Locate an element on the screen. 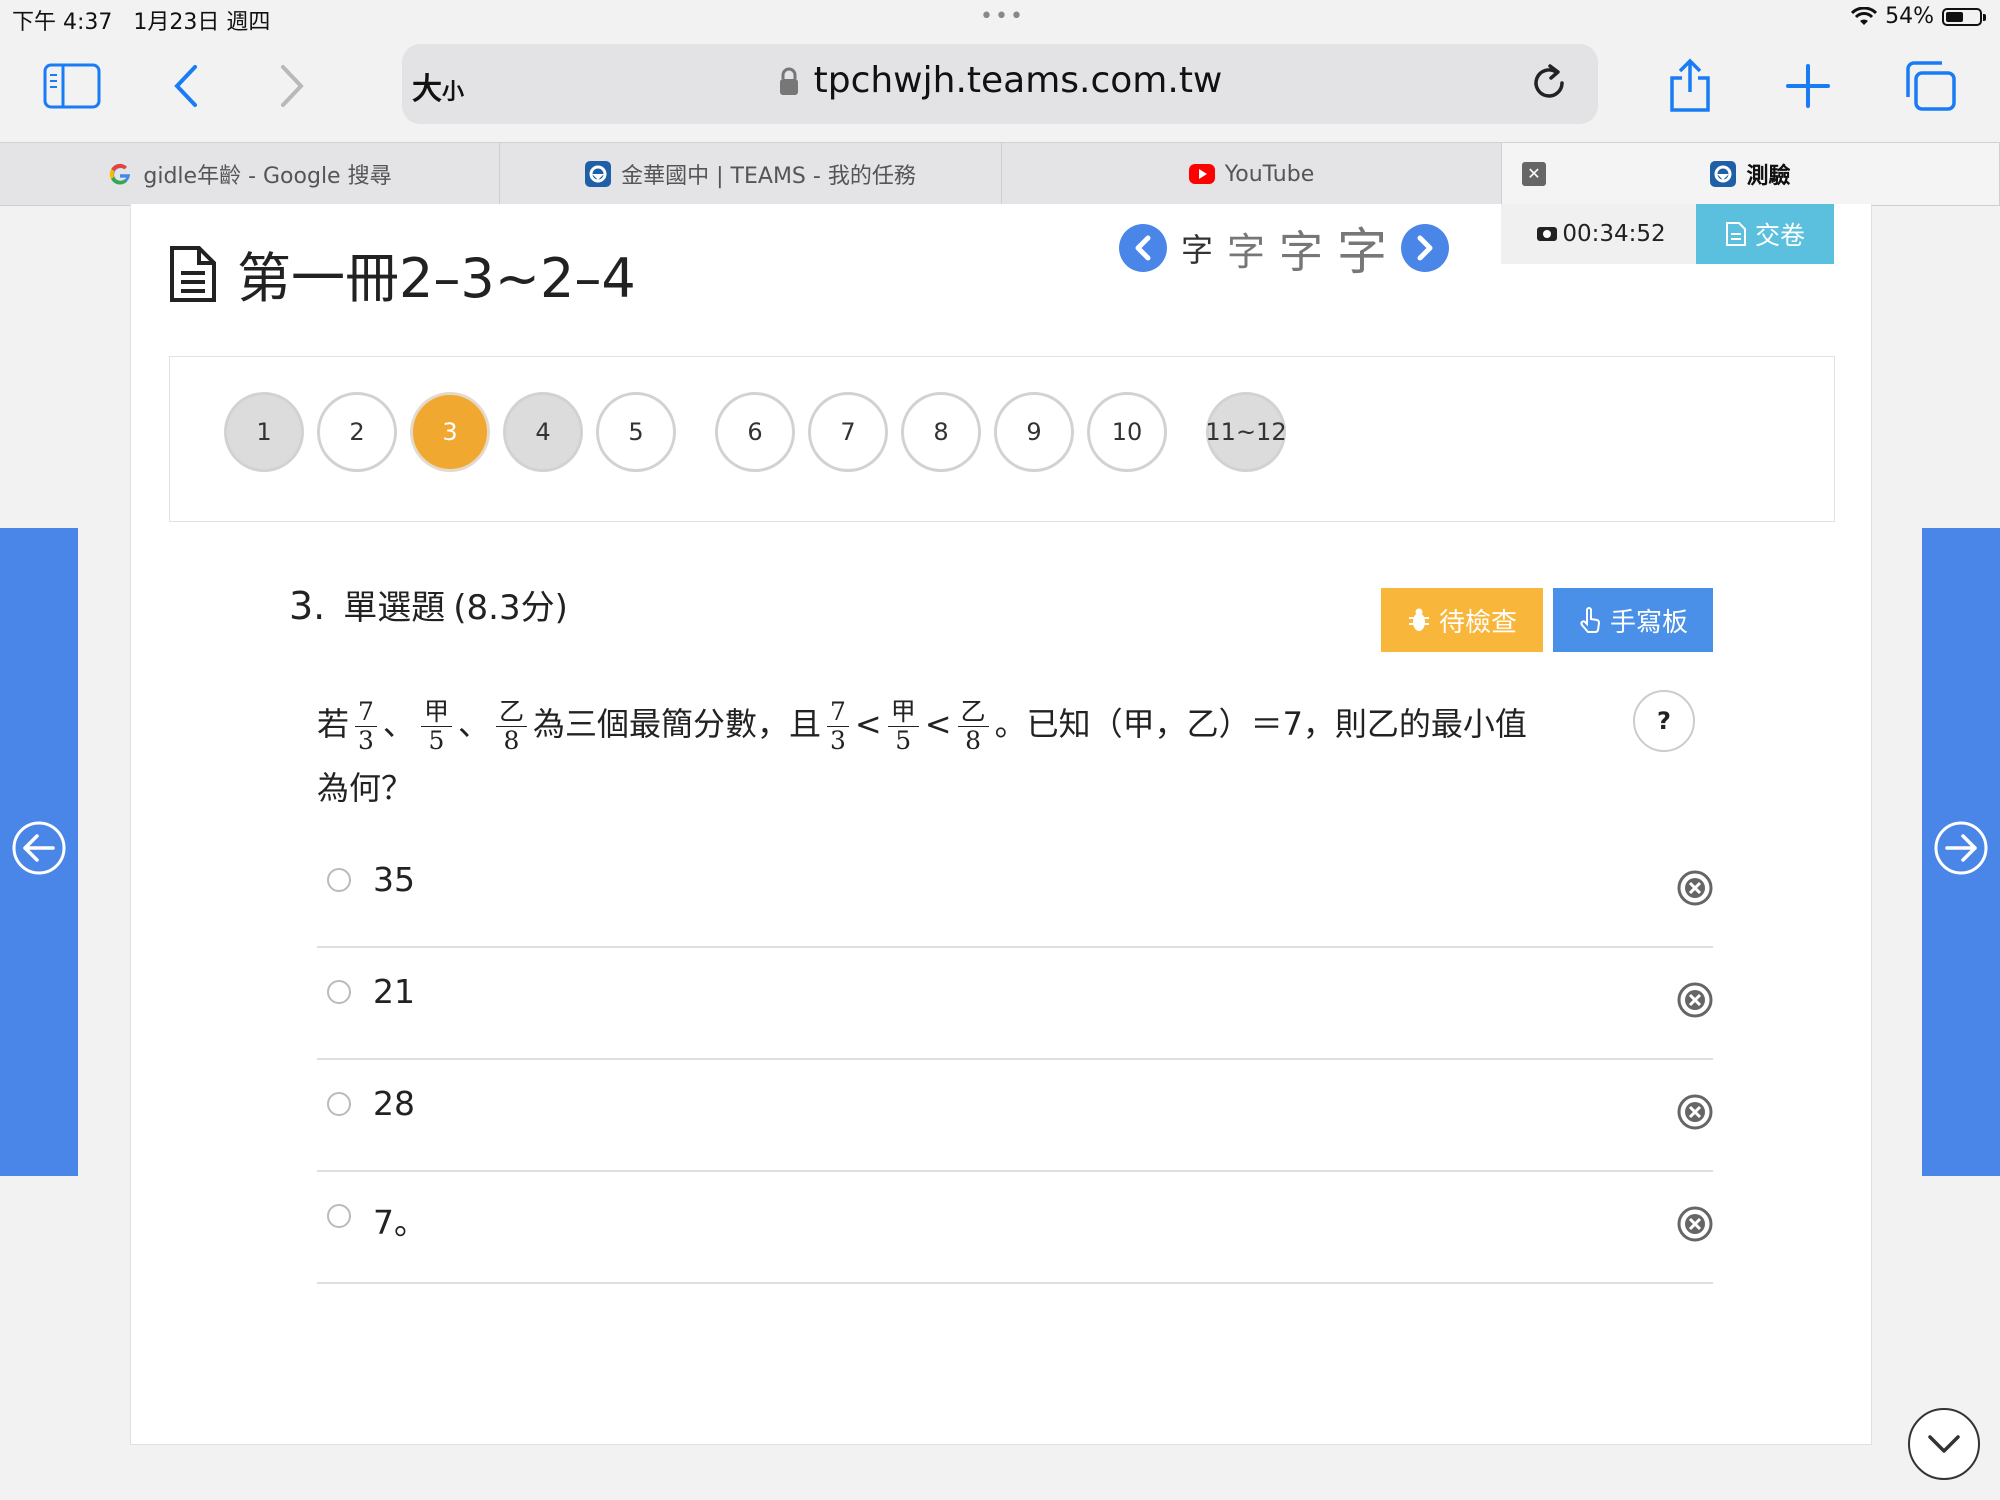 This screenshot has height=1500, width=2000. question-nav-button: 8 is located at coordinates (941, 432).